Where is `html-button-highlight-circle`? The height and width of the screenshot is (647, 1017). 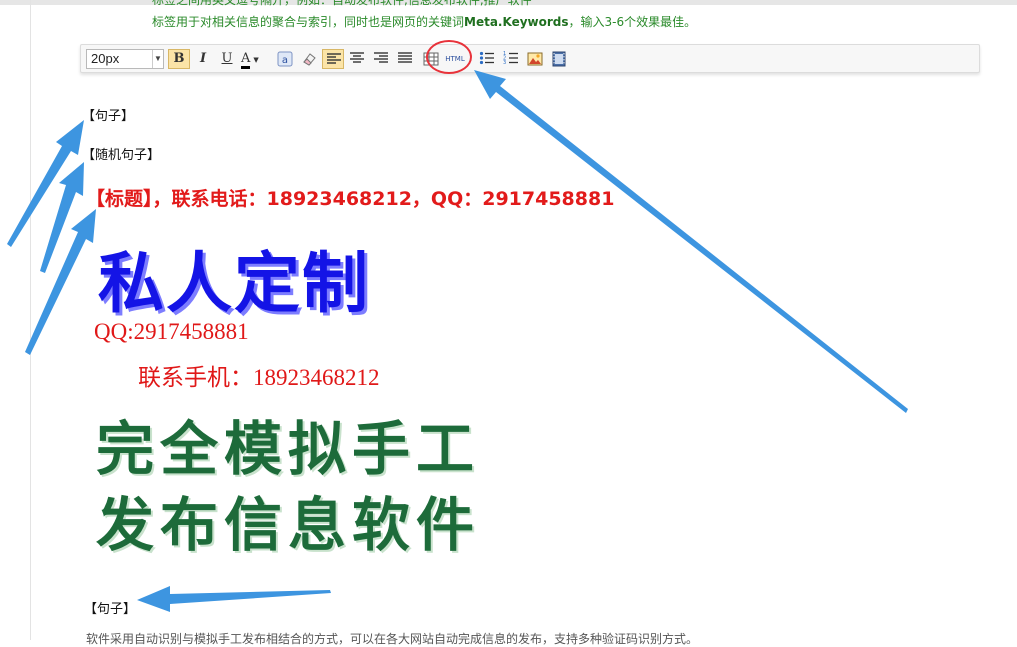
html-button-highlight-circle is located at coordinates (449, 57).